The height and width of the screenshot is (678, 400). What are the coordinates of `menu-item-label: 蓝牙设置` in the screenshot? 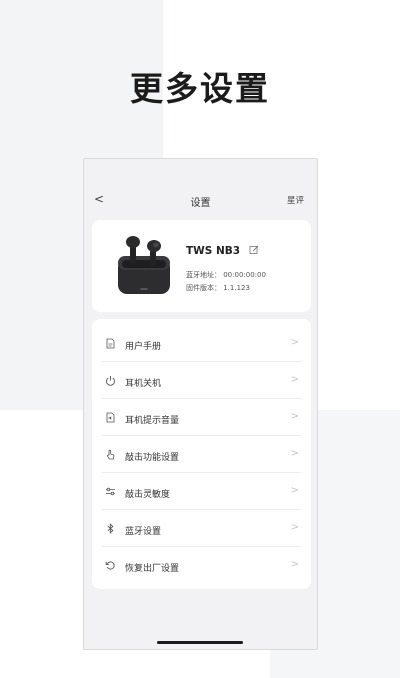 It's located at (143, 532).